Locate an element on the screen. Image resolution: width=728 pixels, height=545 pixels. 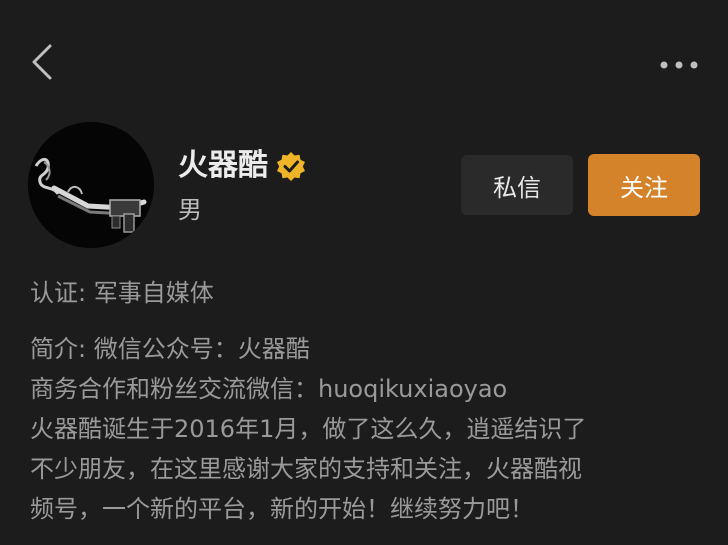
message-button: 私信 is located at coordinates (517, 185).